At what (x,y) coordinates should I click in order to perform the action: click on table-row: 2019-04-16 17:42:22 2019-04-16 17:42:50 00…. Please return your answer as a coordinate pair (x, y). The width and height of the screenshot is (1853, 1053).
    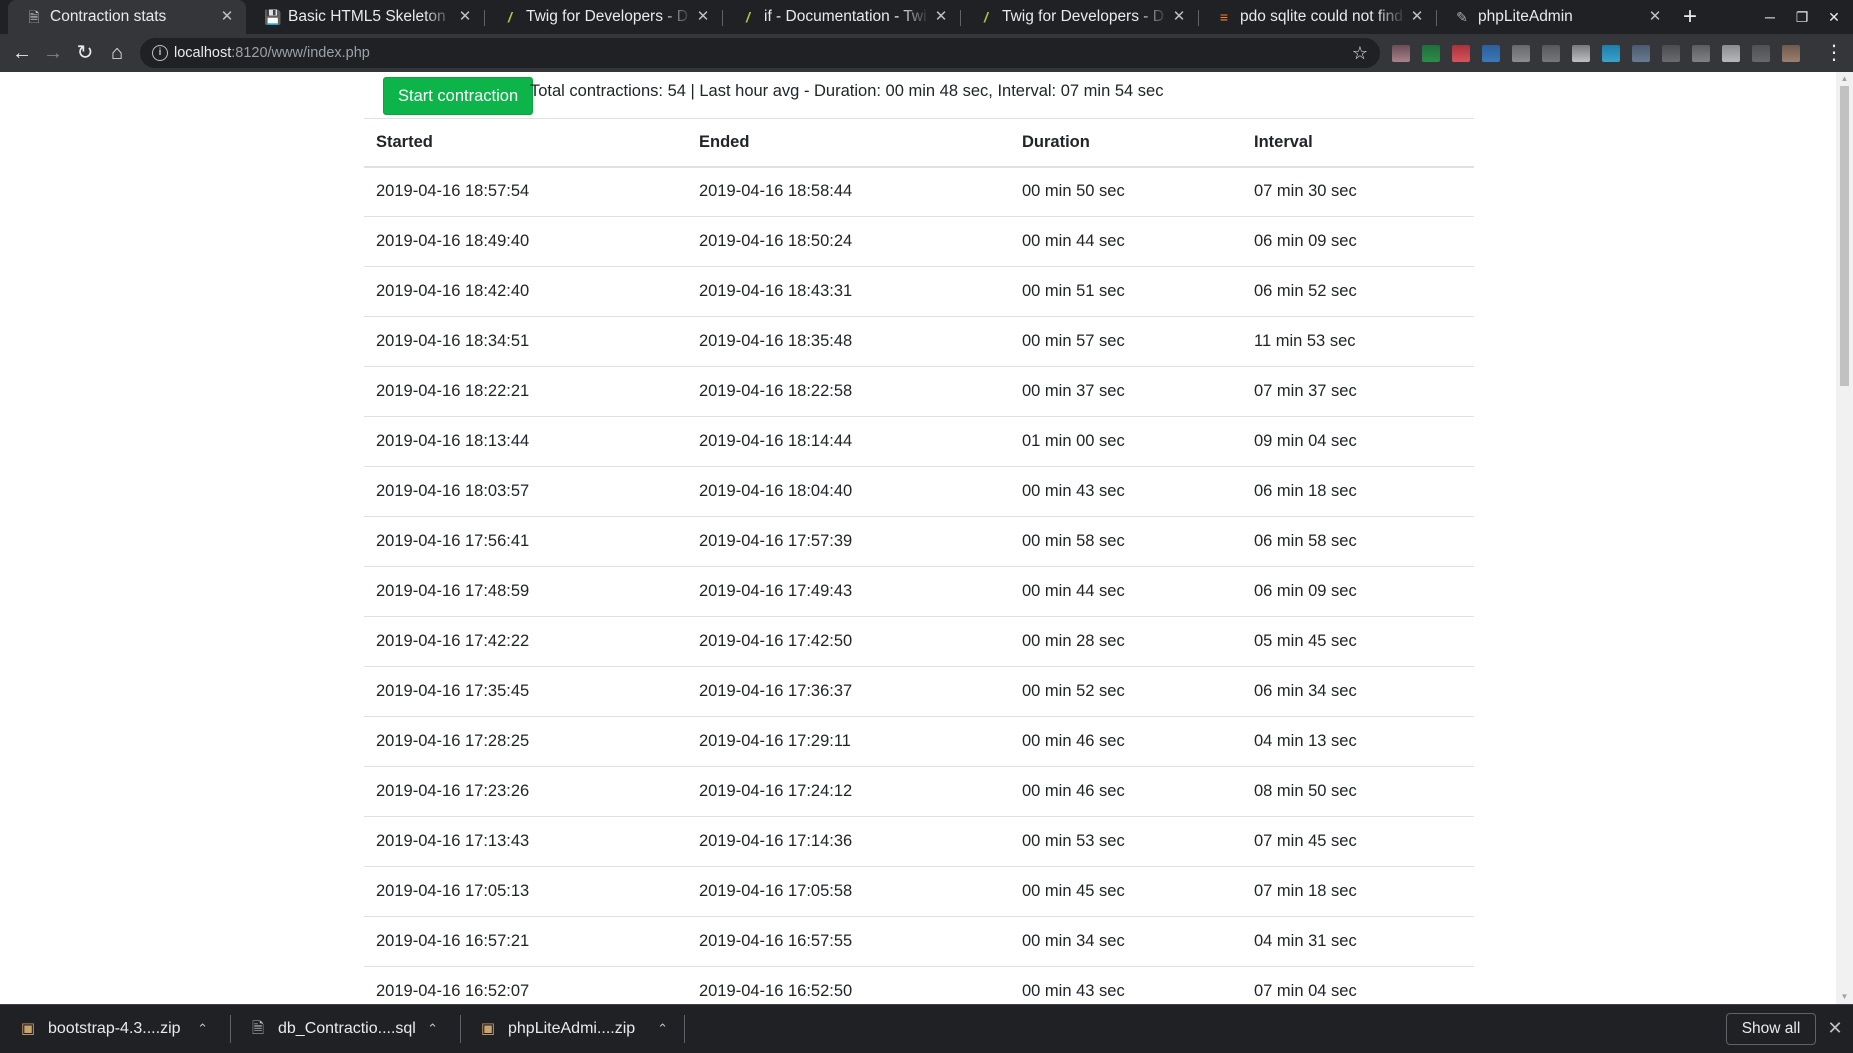
    Looking at the image, I should click on (919, 641).